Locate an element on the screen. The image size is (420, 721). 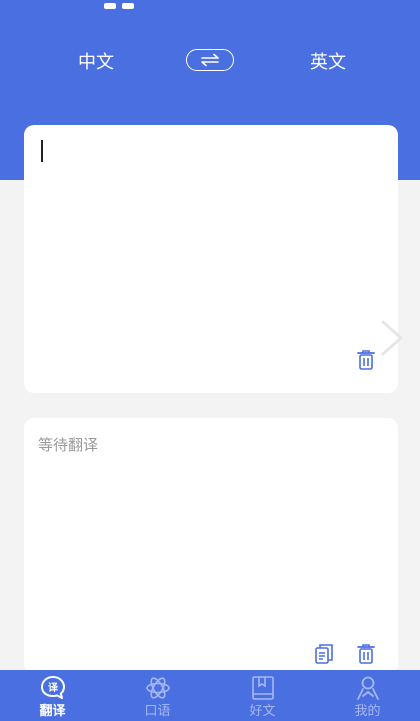
clear-output-button is located at coordinates (366, 654).